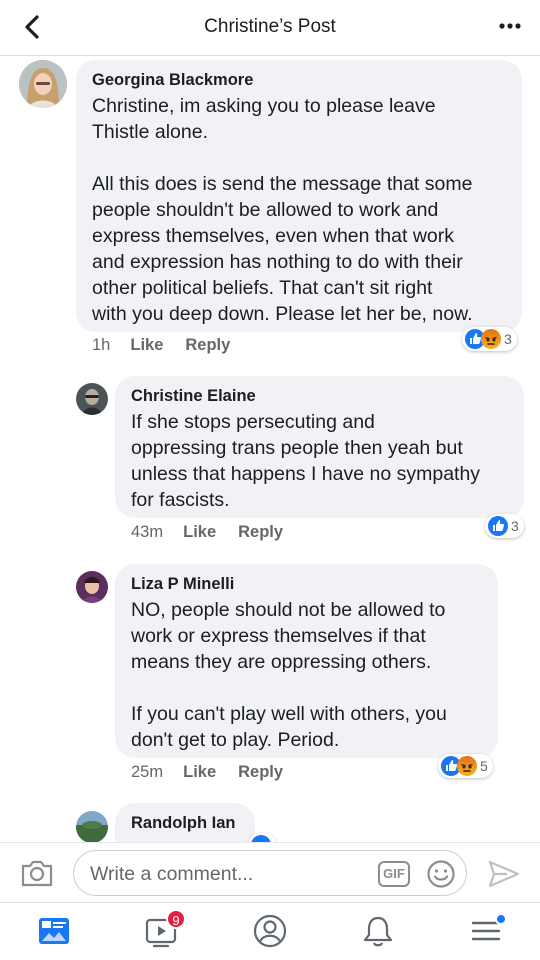  I want to click on camera-icon, so click(37, 873).